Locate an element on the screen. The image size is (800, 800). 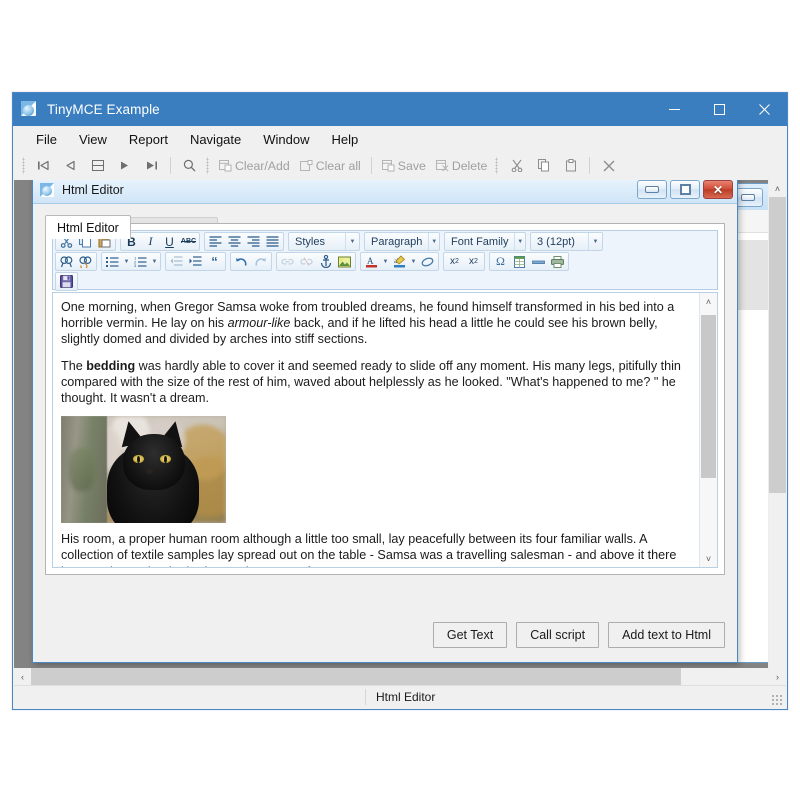
menu-item-navigate: Navigate is located at coordinates (215, 139).